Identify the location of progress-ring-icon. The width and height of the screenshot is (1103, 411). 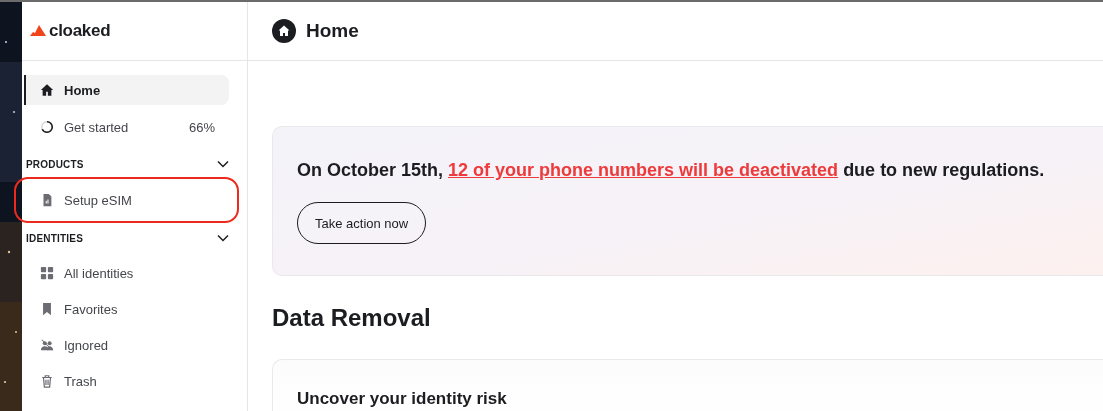
(47, 127).